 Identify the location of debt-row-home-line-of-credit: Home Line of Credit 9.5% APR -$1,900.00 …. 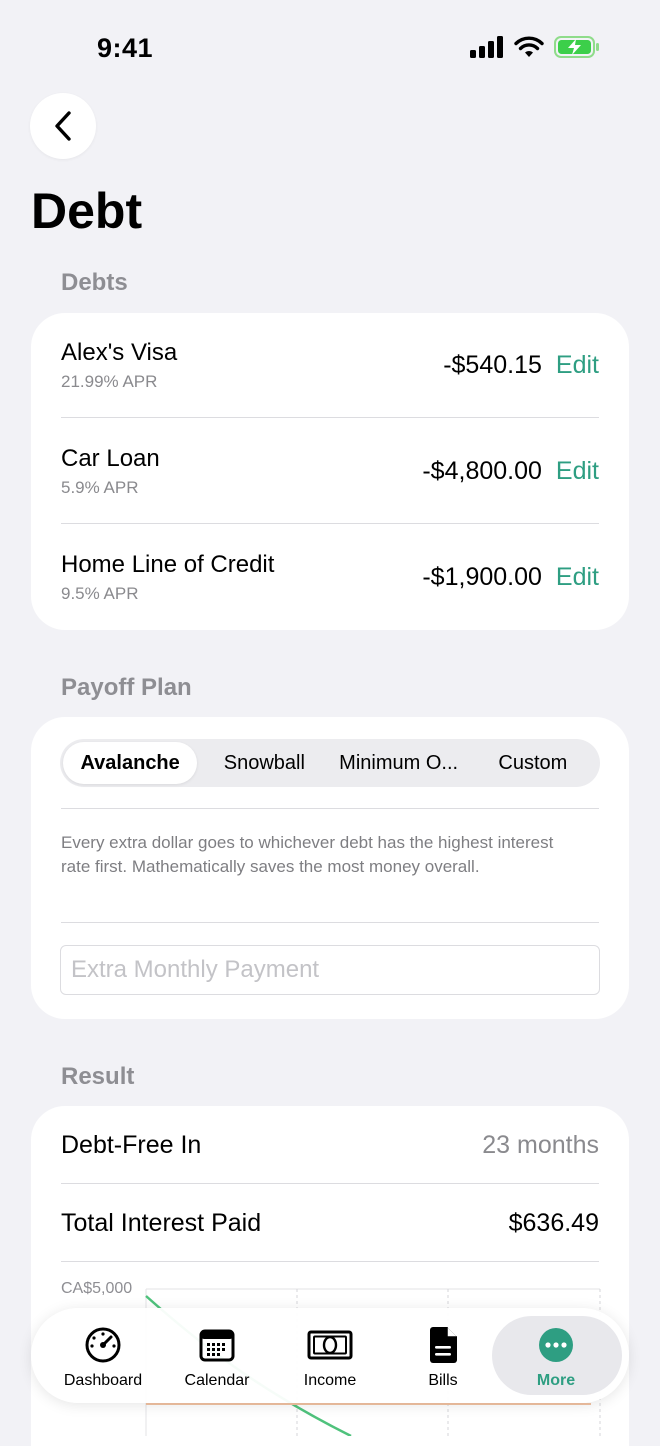
(330, 577).